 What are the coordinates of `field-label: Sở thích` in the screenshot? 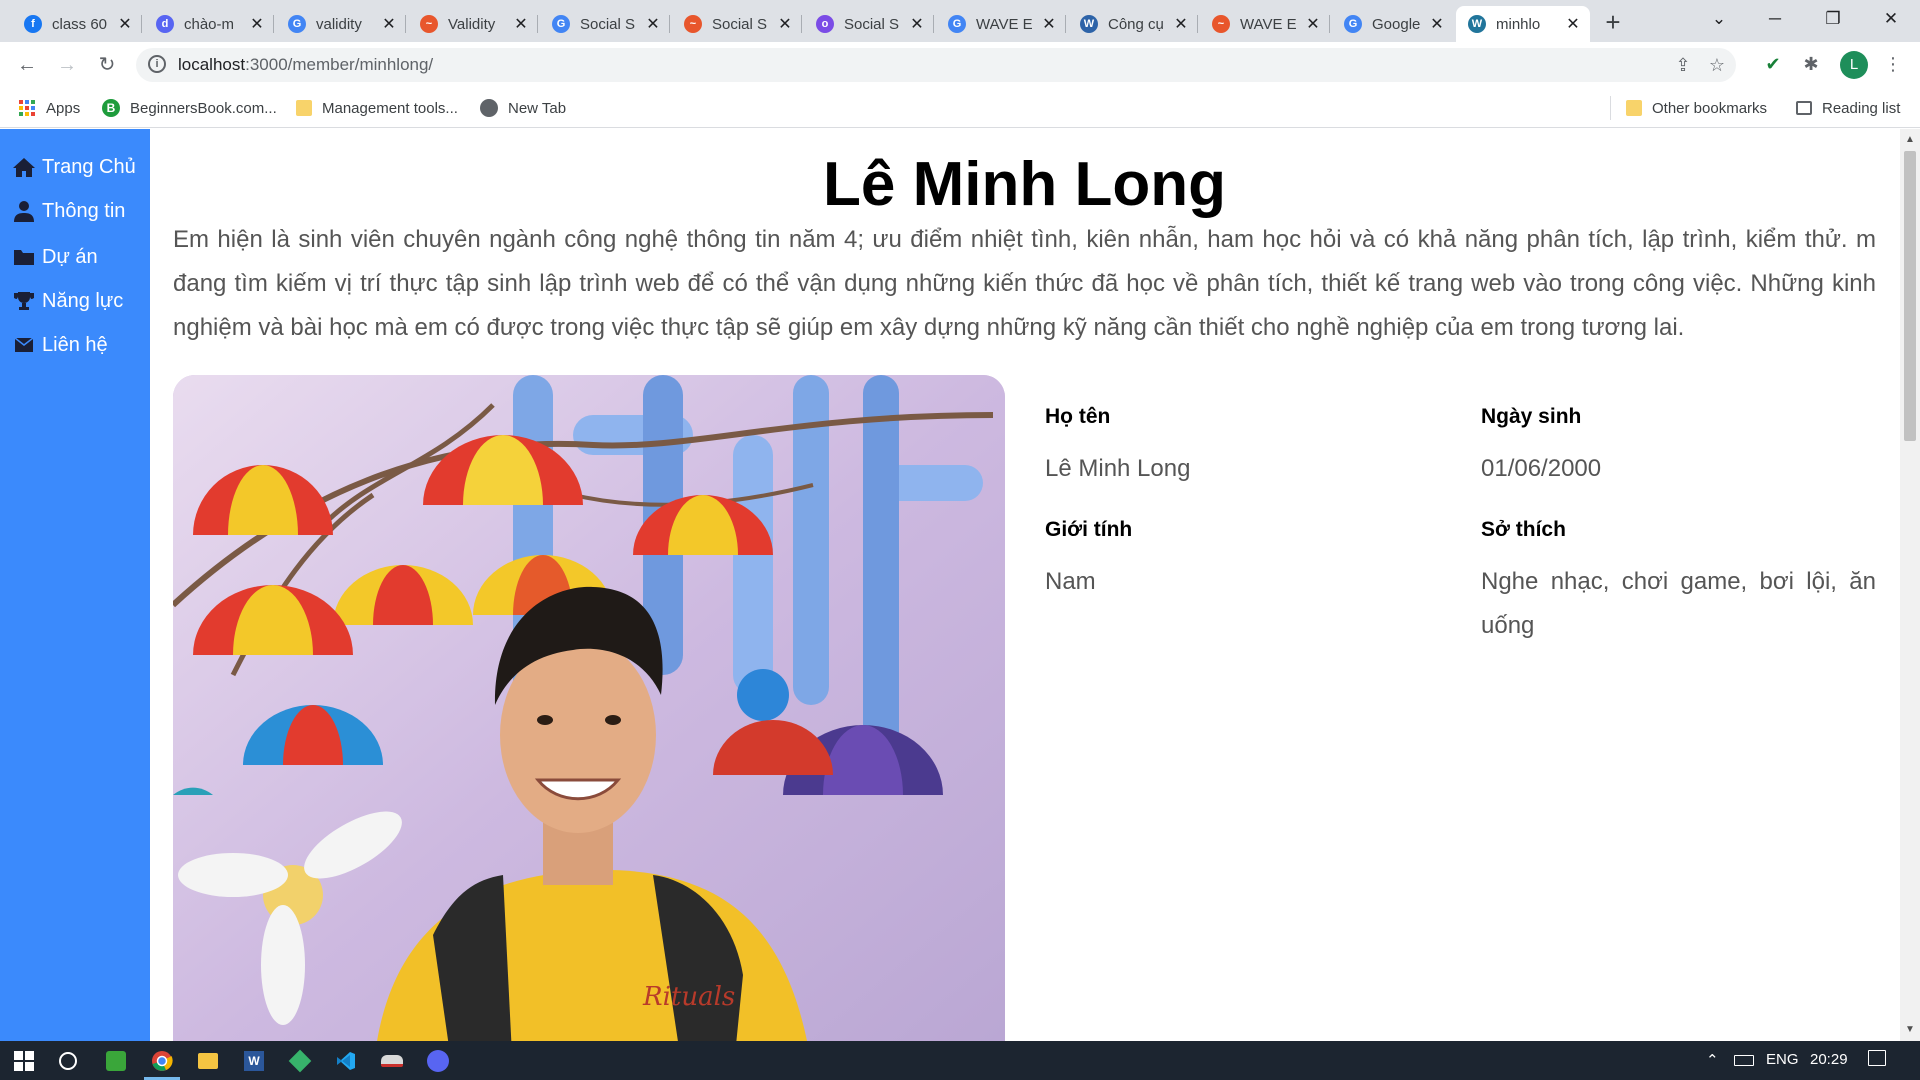 It's located at (1523, 529).